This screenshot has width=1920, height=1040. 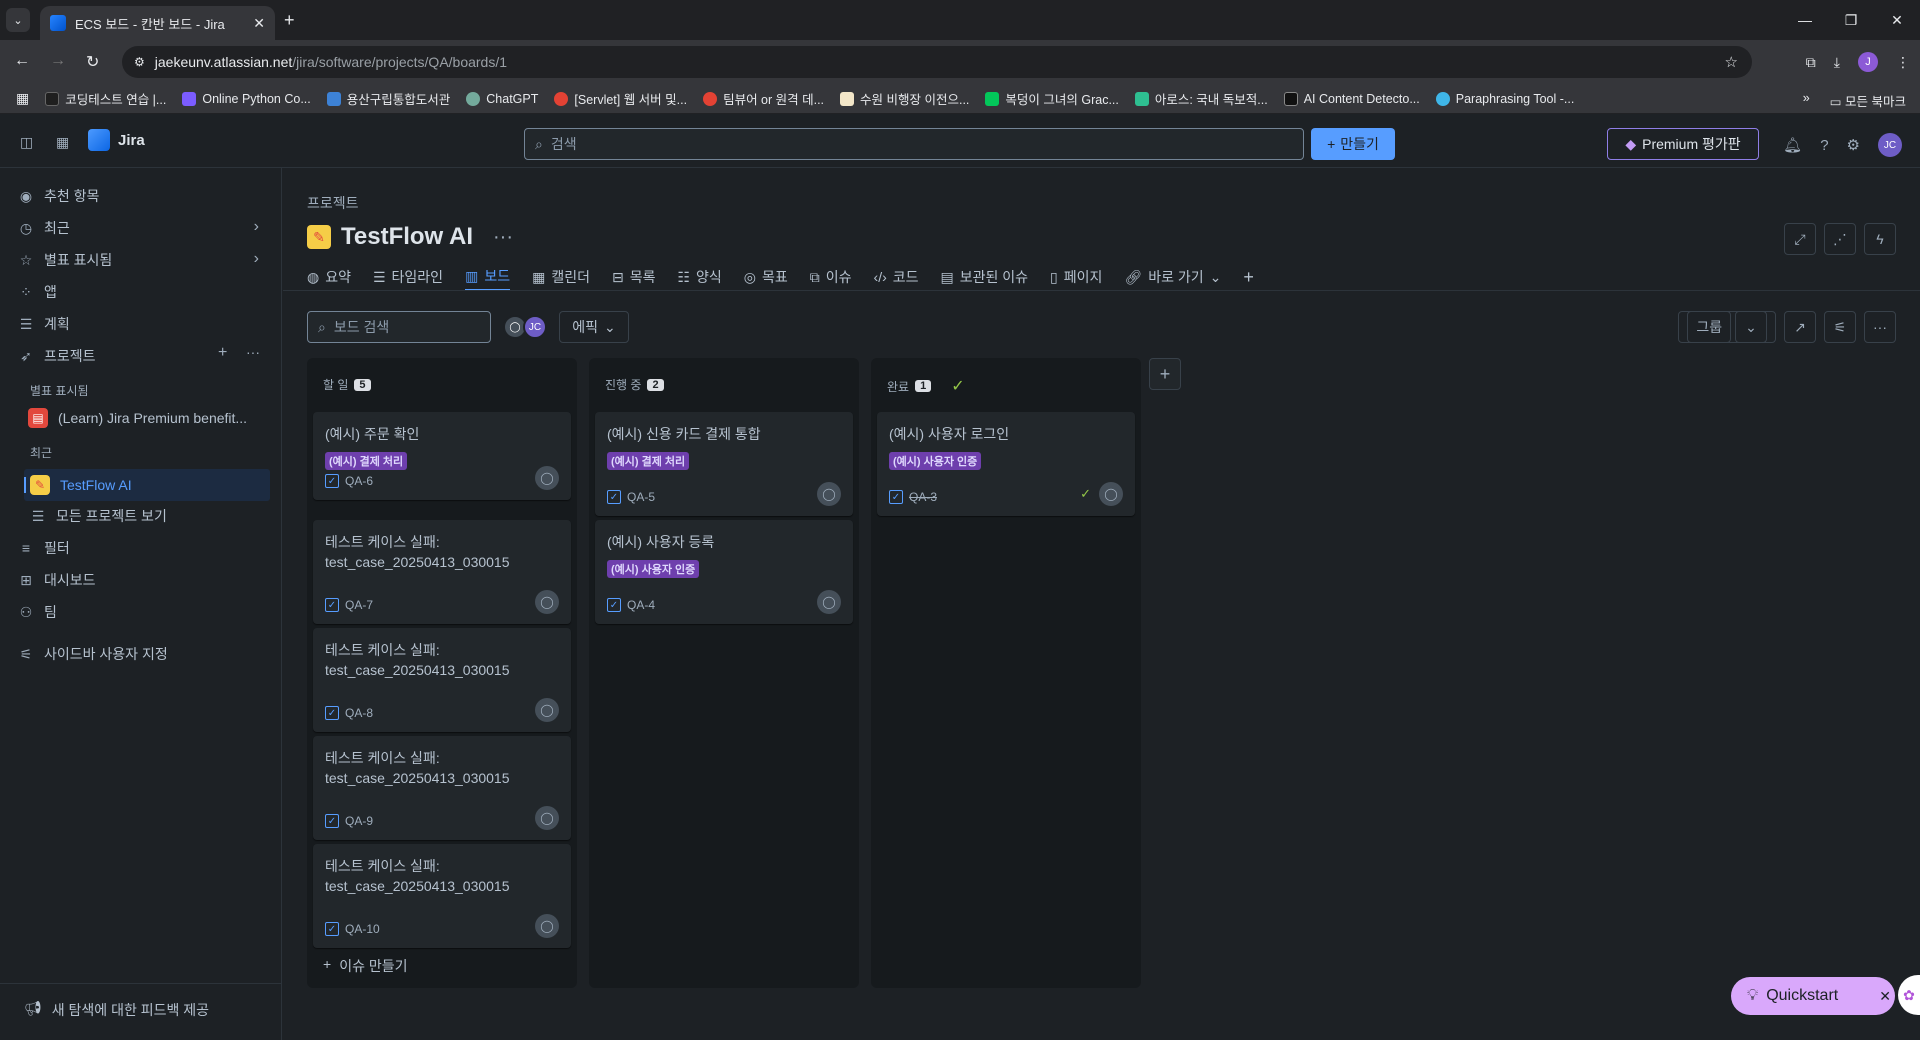 What do you see at coordinates (1806, 100) in the screenshot?
I see `more-bookmarks-button: »` at bounding box center [1806, 100].